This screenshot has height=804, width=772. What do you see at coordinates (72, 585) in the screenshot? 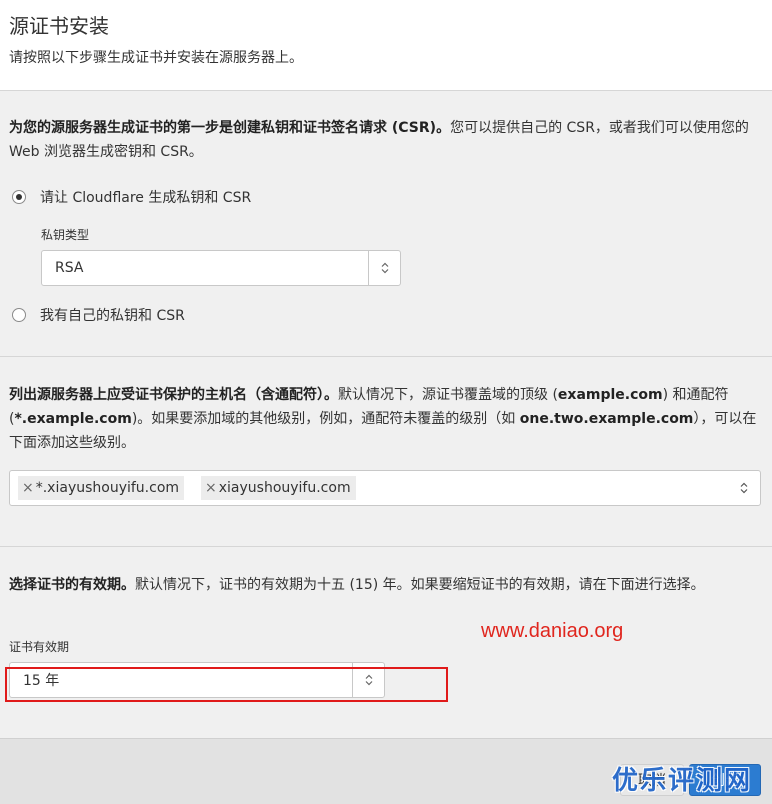
I see `validity-bold-text: 选择证书的有效期。` at bounding box center [72, 585].